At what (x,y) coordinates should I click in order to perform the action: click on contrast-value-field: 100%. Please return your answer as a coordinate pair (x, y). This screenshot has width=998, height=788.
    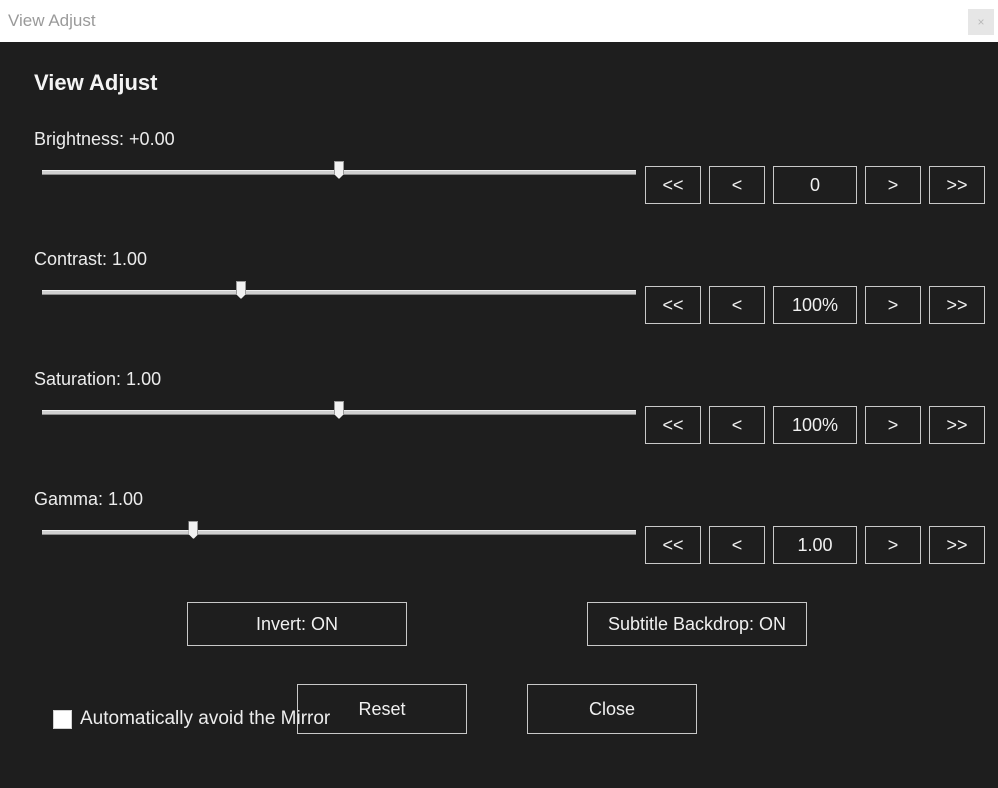
    Looking at the image, I should click on (815, 305).